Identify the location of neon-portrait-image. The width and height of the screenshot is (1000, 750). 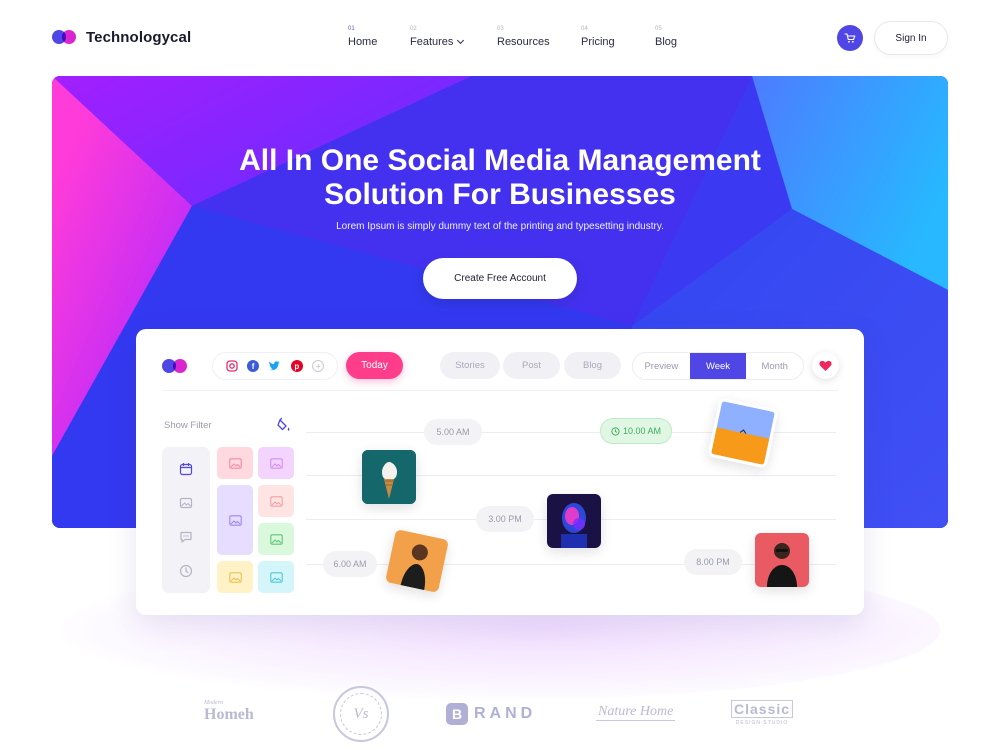
(574, 521).